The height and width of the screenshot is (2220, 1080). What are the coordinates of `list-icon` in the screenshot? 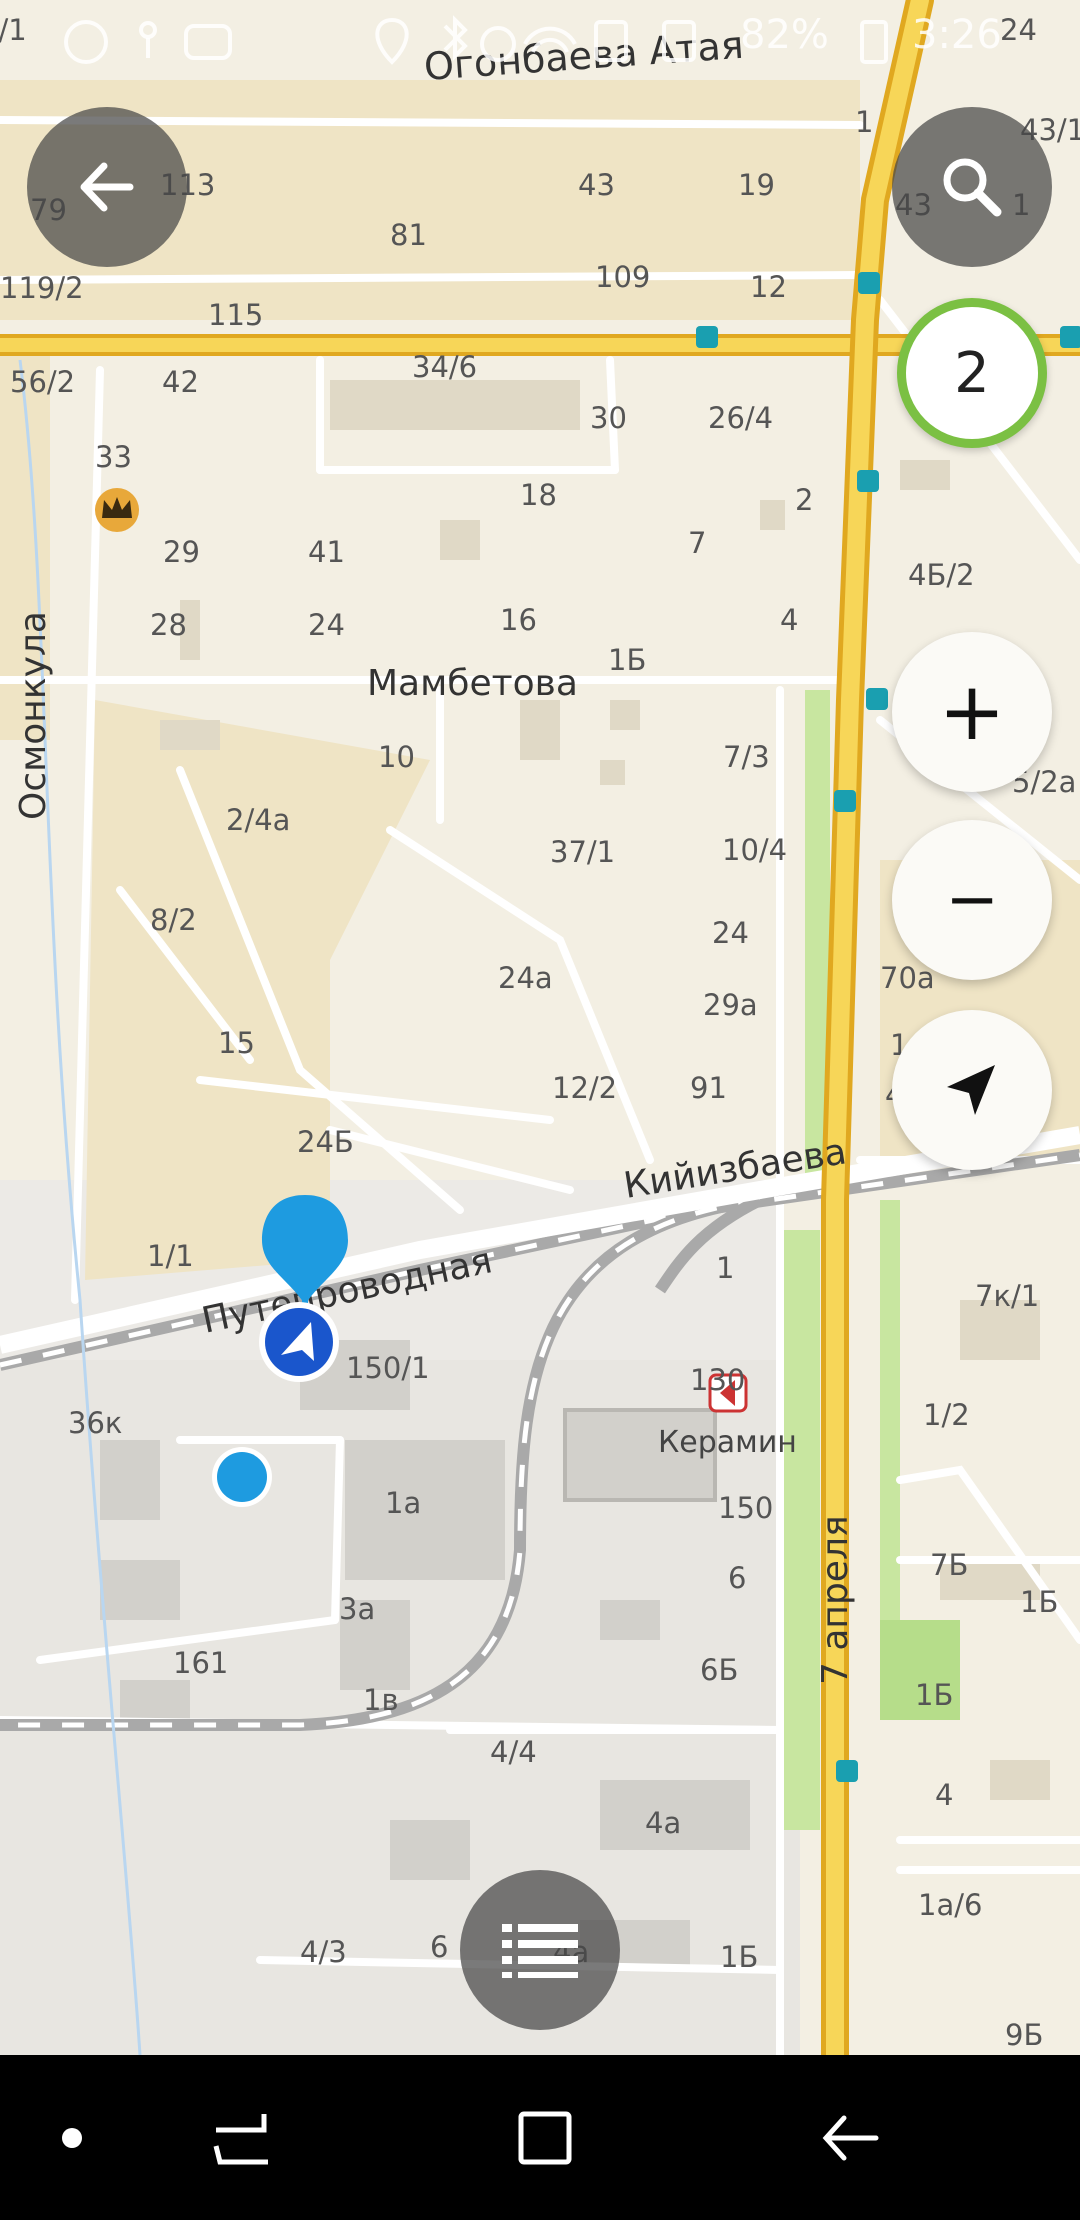 It's located at (540, 1951).